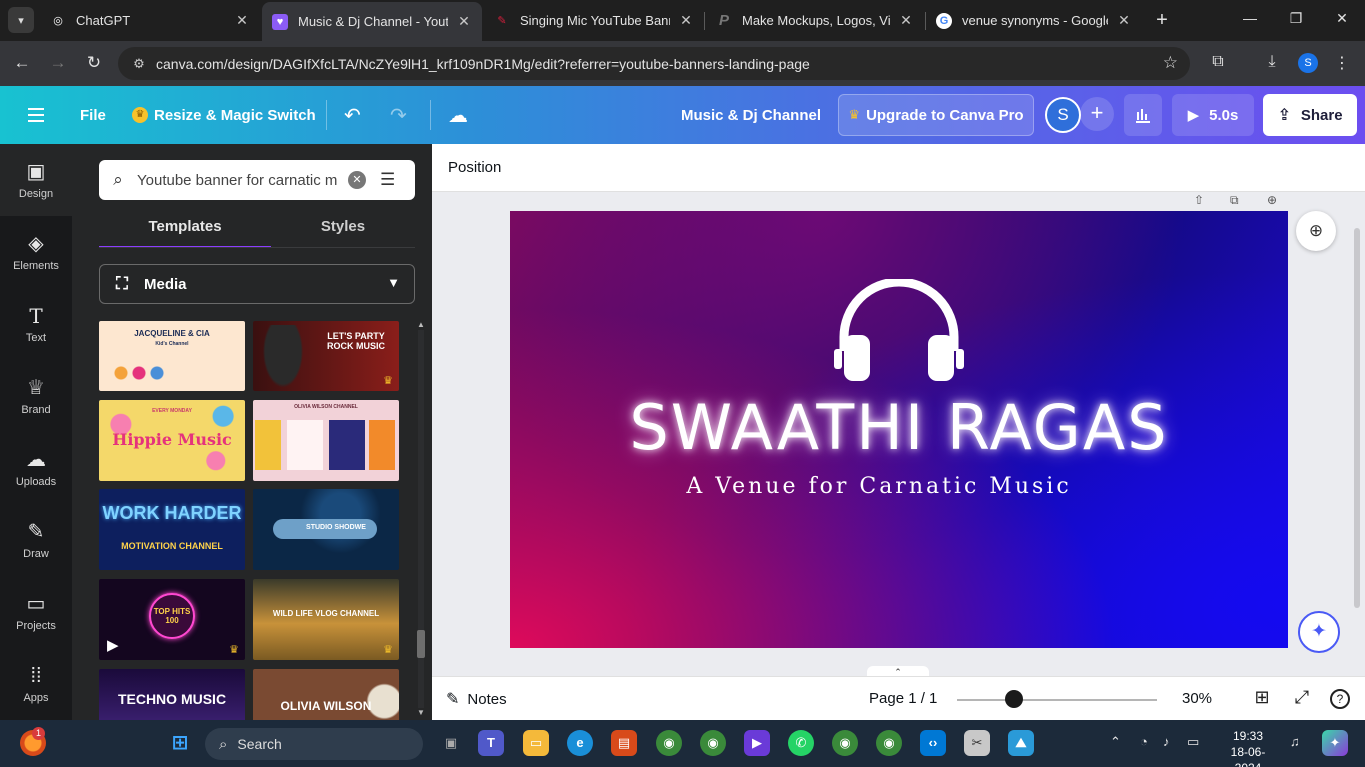 This screenshot has width=1365, height=767. I want to click on system-clock: 19:33 18-06-2024, so click(1248, 747).